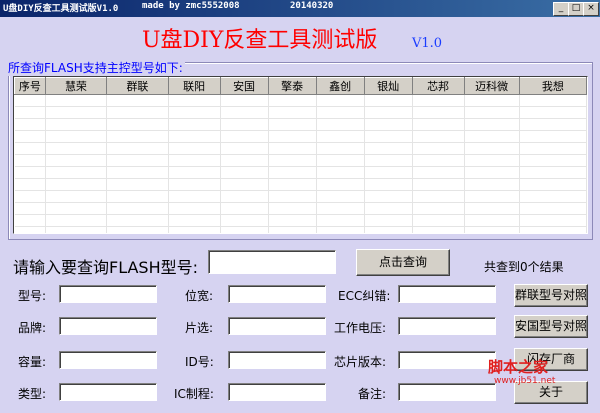 The width and height of the screenshot is (600, 413). What do you see at coordinates (438, 86) in the screenshot?
I see `column-header: 芯邦` at bounding box center [438, 86].